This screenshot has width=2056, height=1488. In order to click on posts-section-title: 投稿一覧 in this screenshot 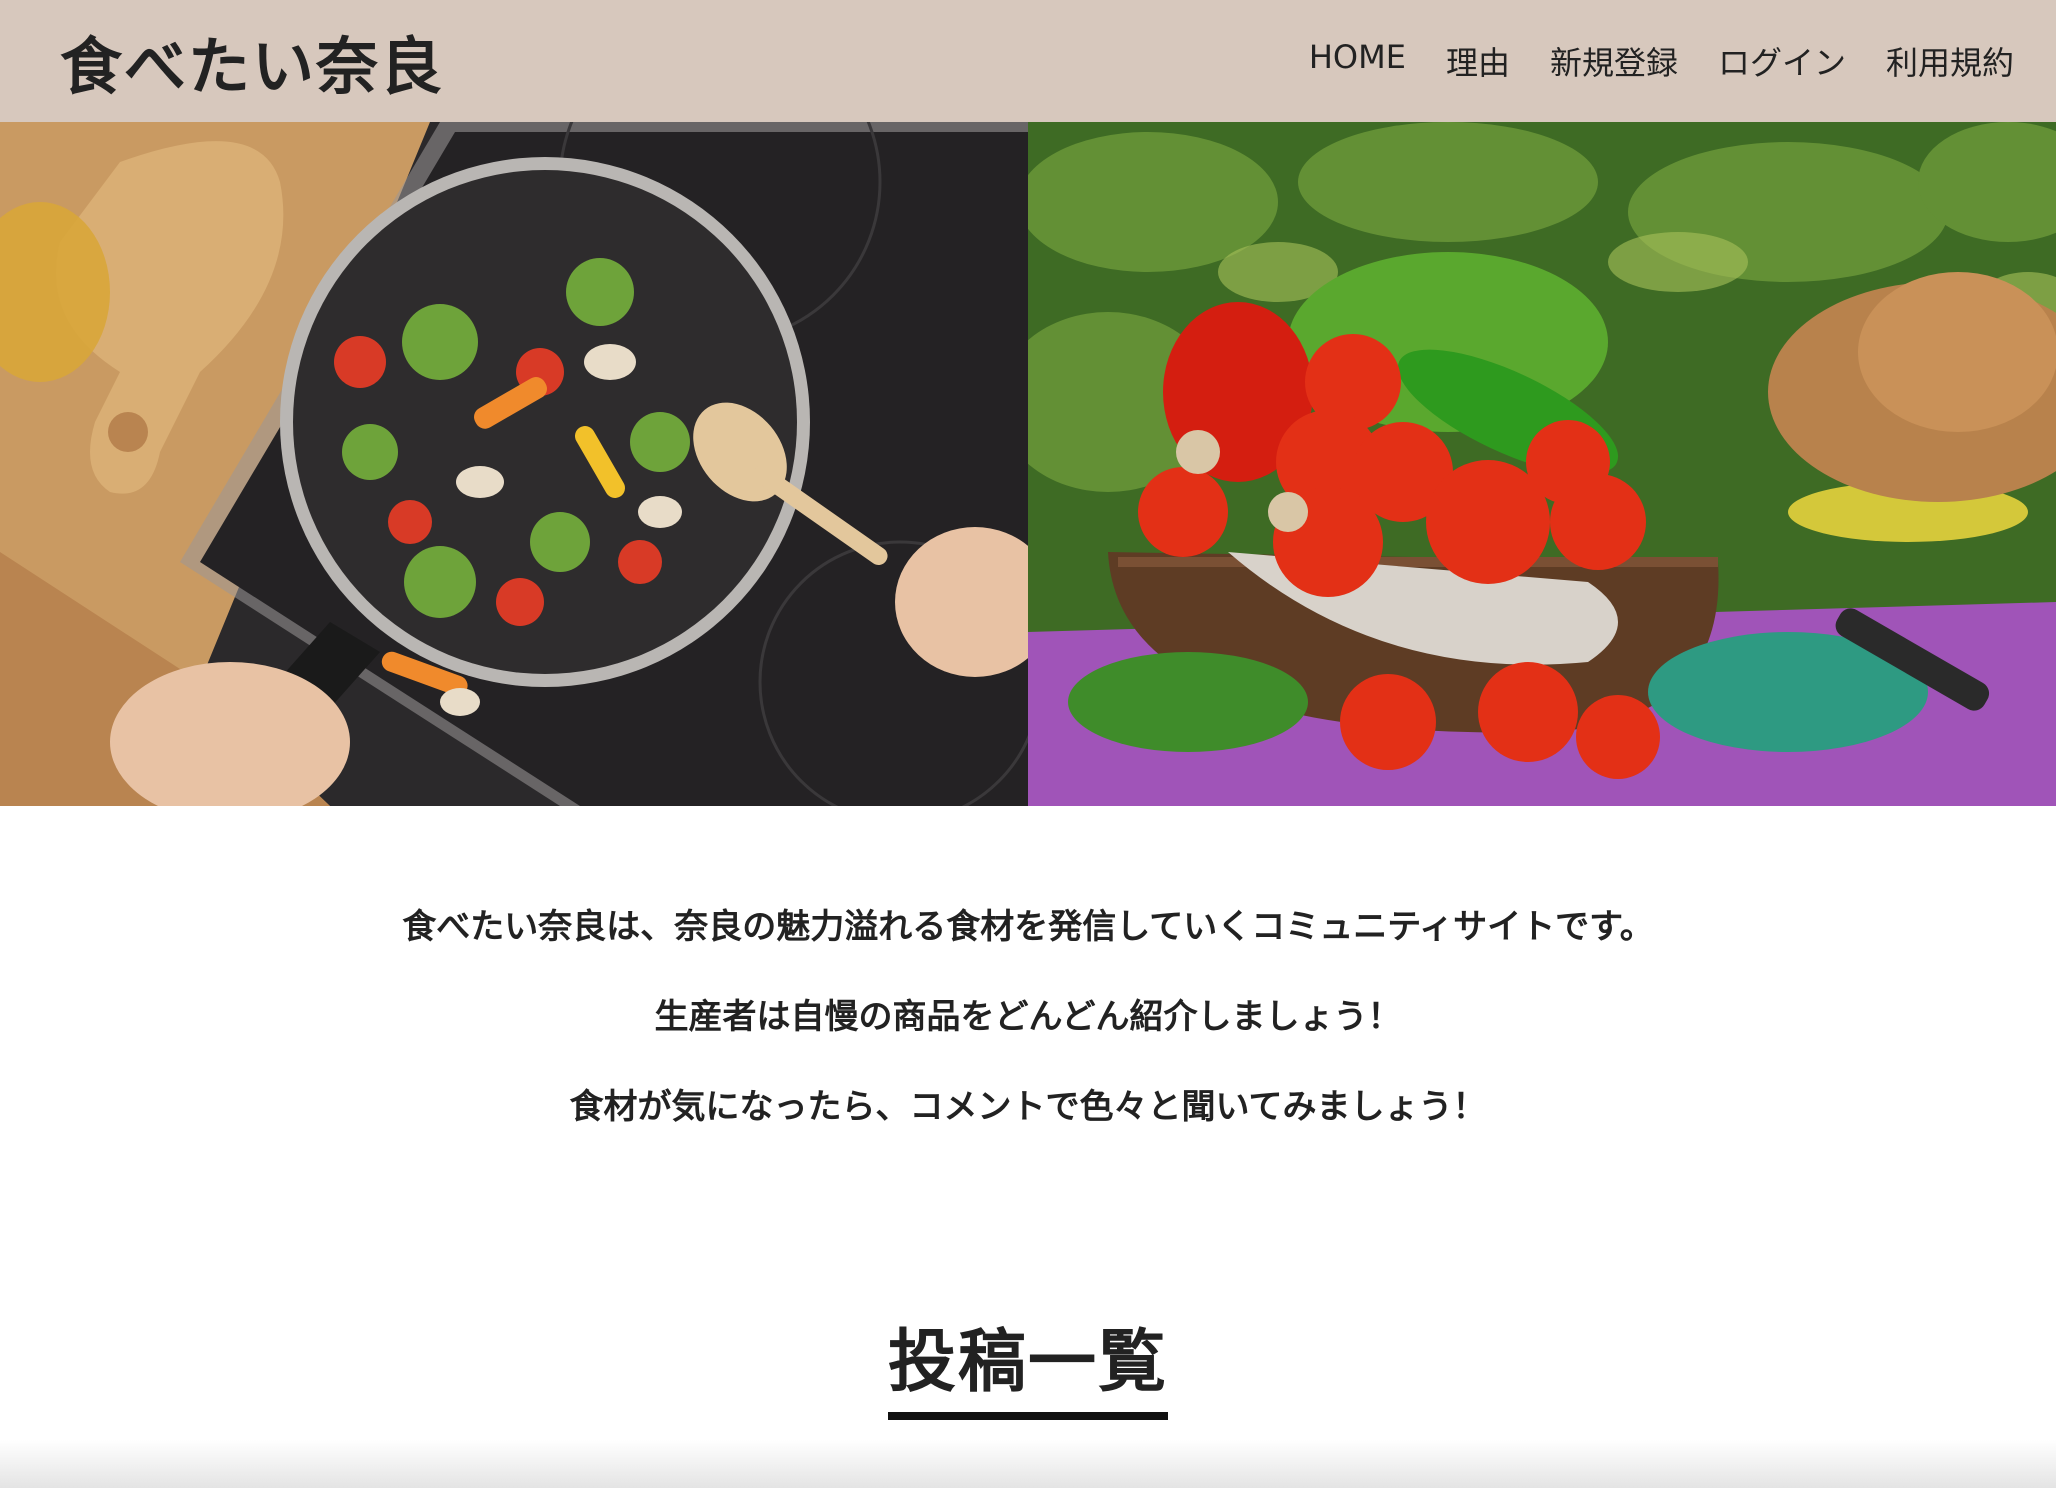, I will do `click(1027, 1370)`.